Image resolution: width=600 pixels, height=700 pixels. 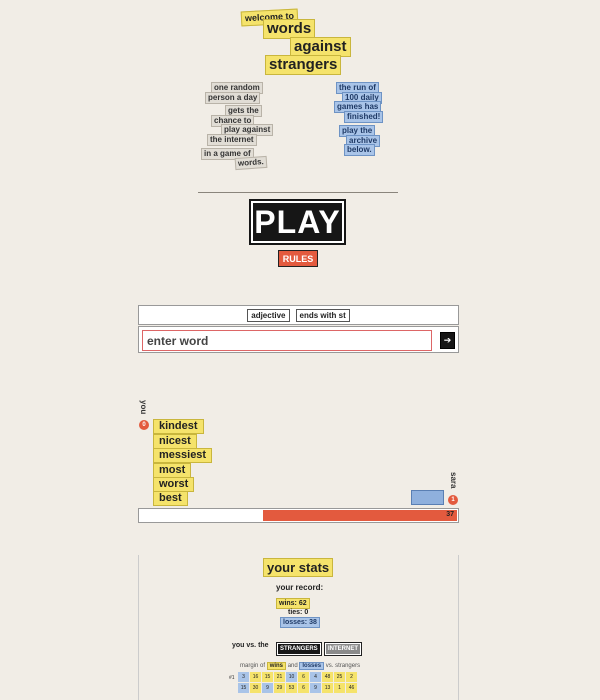 I want to click on internet-toggle: INTERNET, so click(x=343, y=649).